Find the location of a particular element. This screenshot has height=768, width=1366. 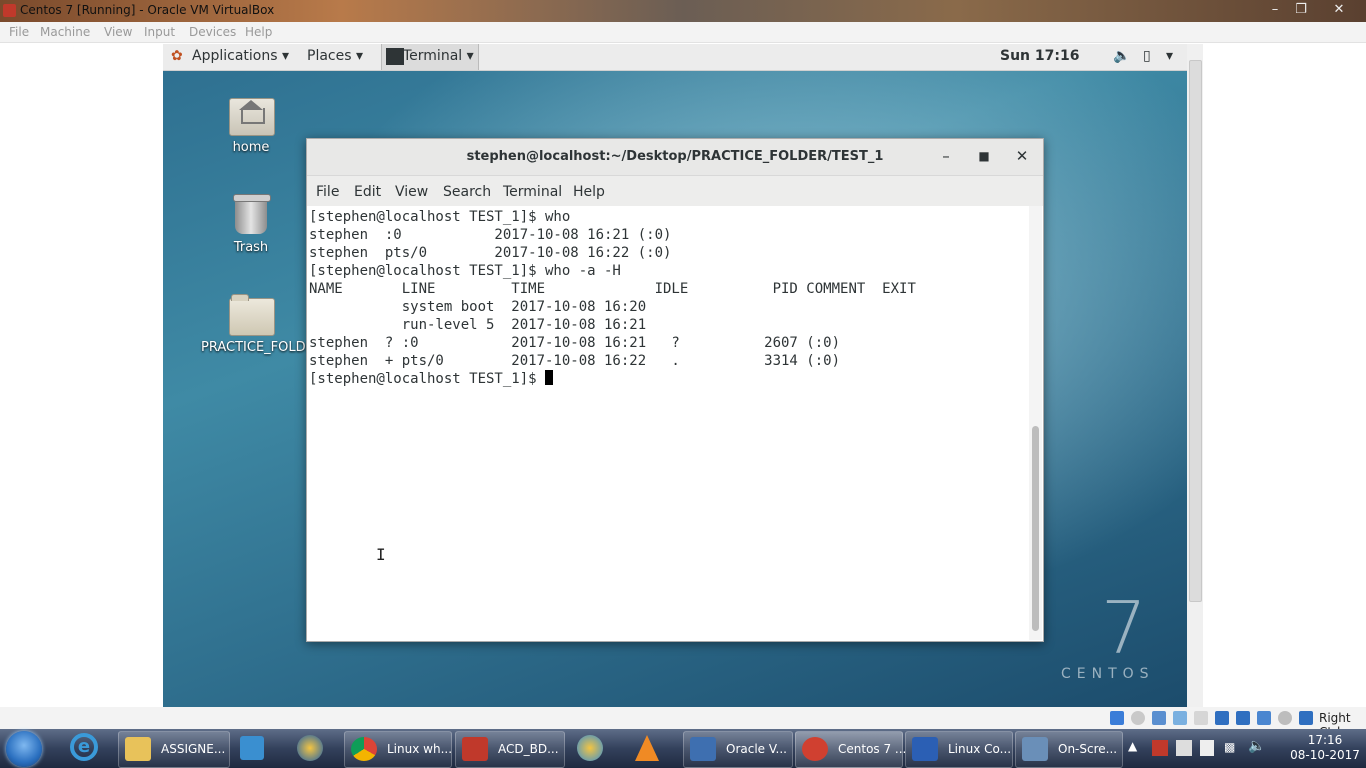

network-icon is located at coordinates (1180, 718).